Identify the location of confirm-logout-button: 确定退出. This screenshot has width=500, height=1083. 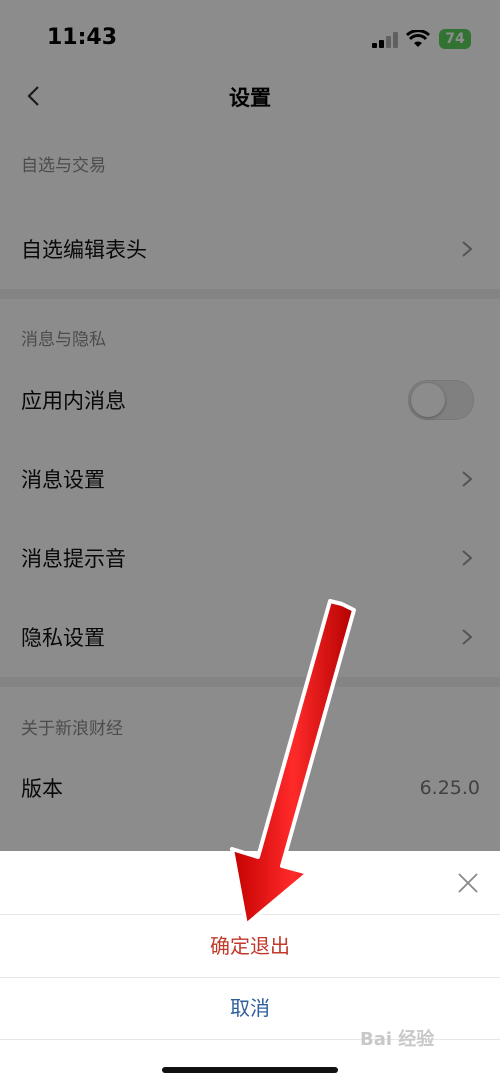
(250, 946).